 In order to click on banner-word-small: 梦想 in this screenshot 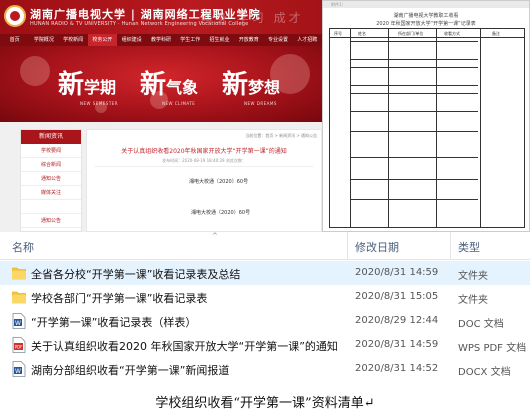, I will do `click(264, 87)`.